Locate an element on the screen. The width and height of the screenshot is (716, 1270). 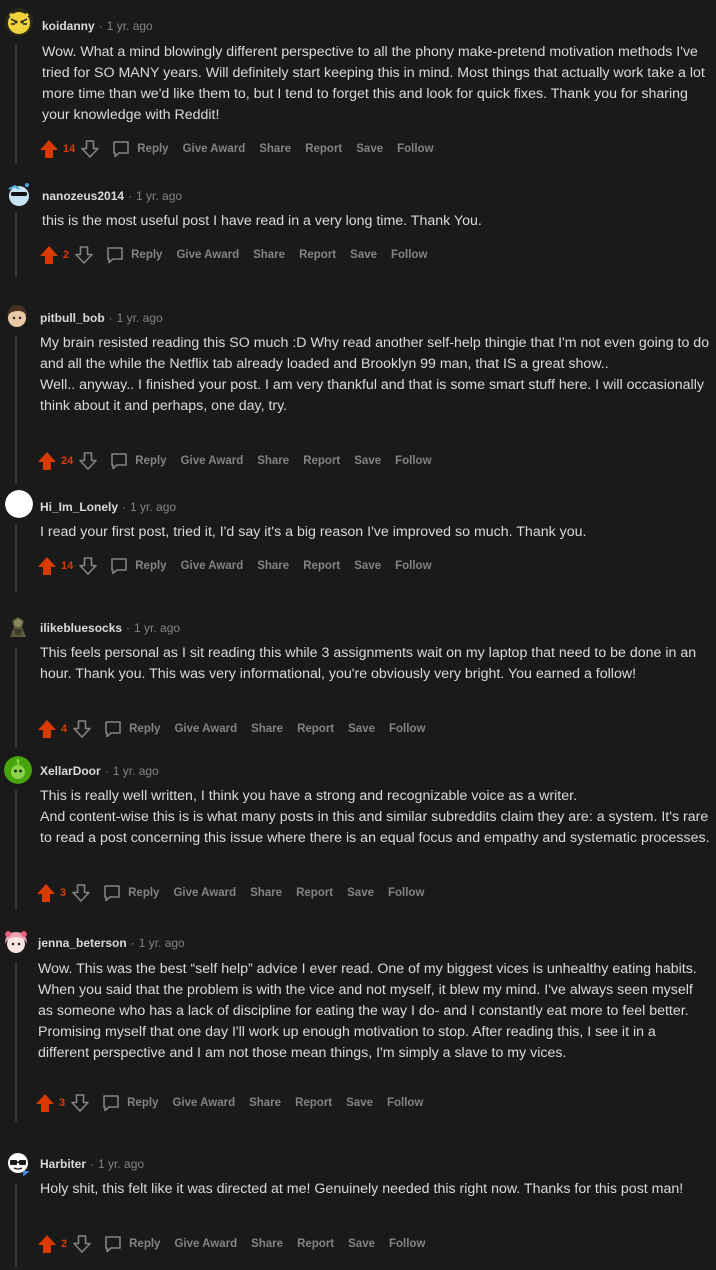
soldier-avatar-icon is located at coordinates (18, 627).